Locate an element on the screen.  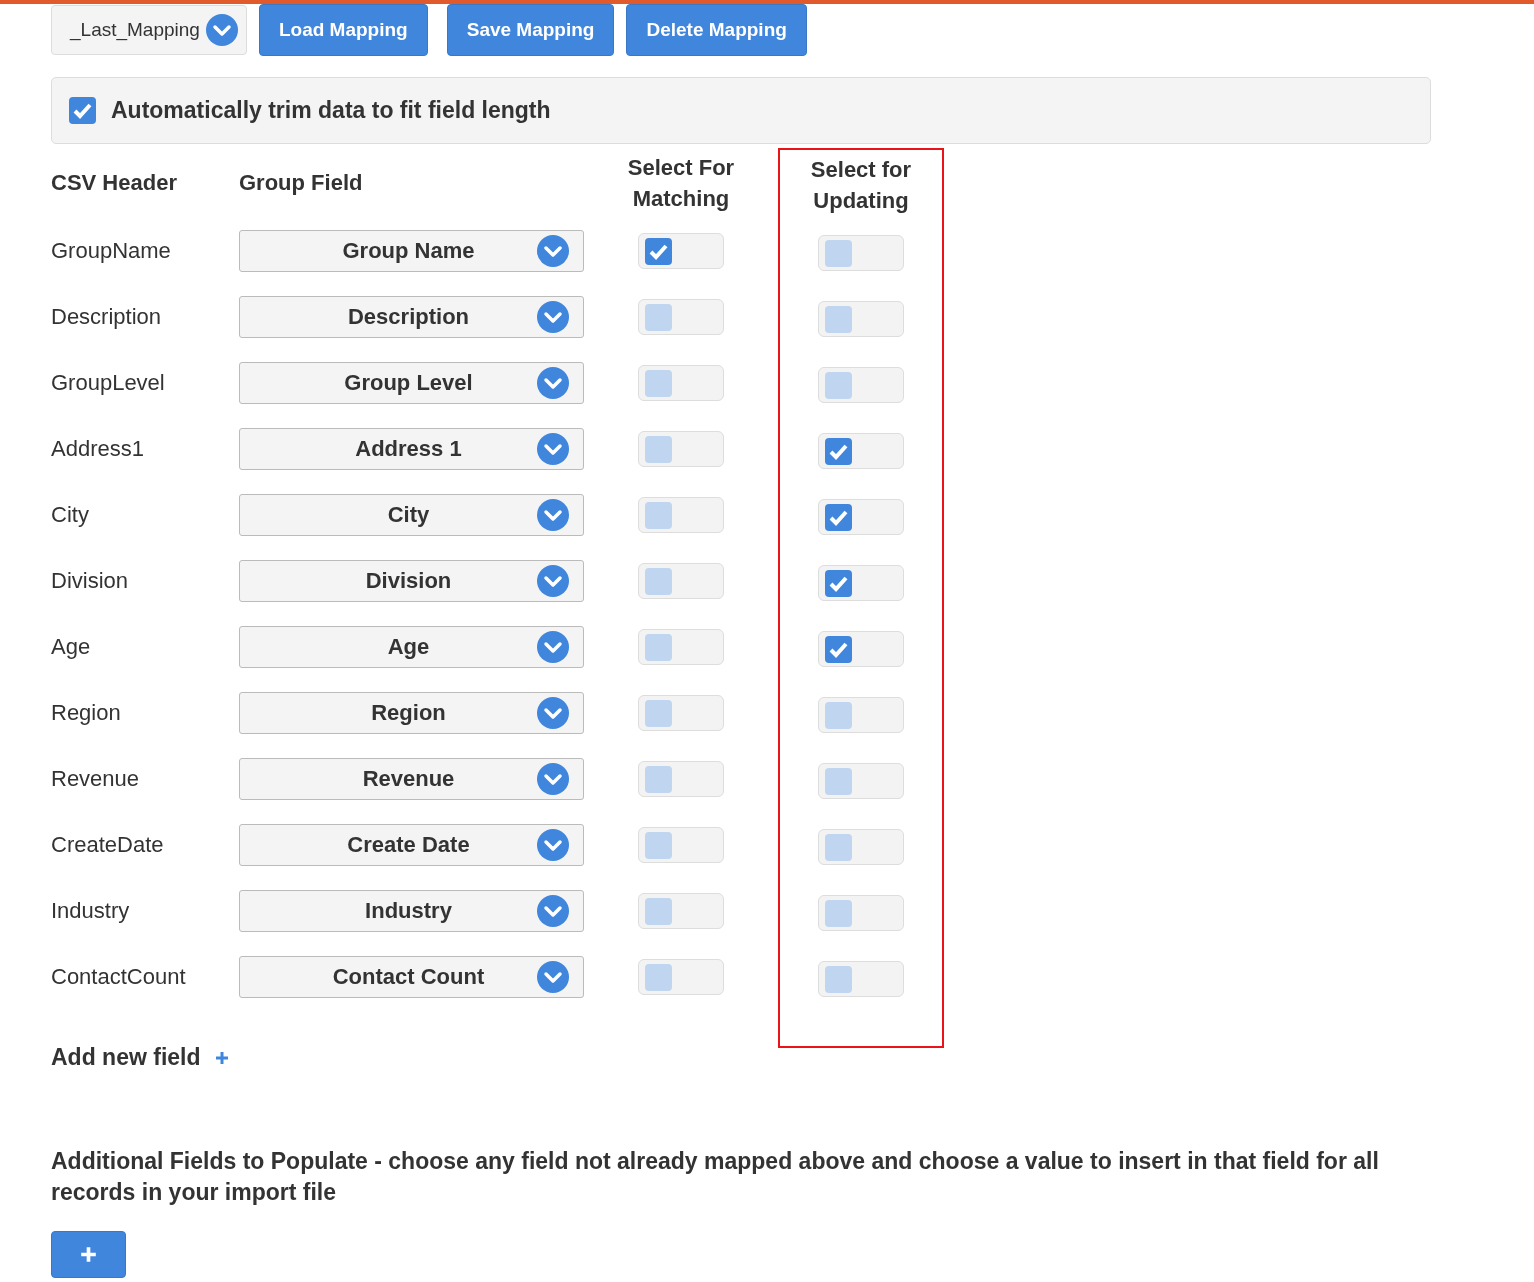
csv-header-cell: Industry is located at coordinates (90, 911).